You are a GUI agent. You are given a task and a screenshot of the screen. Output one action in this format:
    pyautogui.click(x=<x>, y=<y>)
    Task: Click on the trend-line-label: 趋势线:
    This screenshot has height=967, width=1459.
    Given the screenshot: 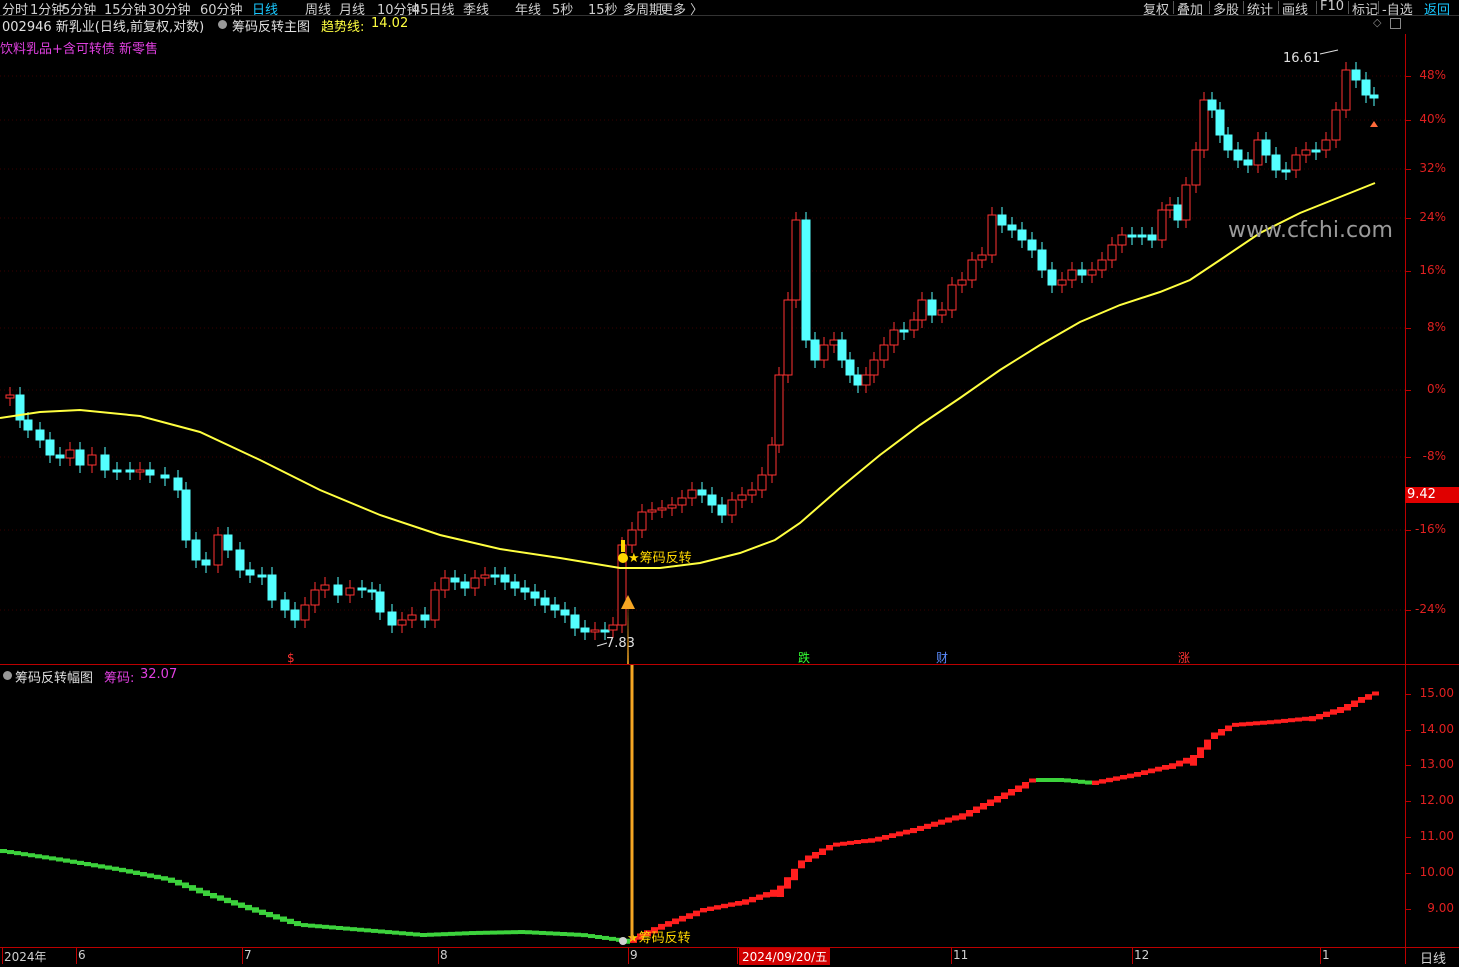 What is the action you would take?
    pyautogui.click(x=343, y=27)
    